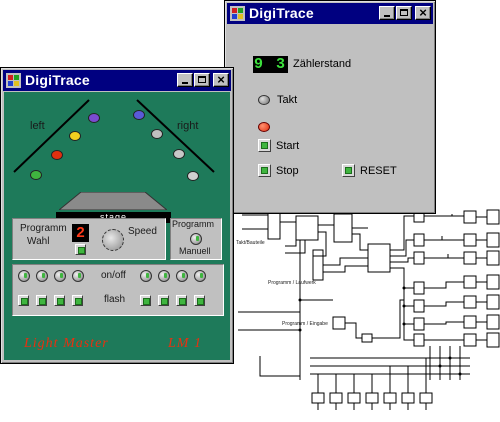 The image size is (500, 422). What do you see at coordinates (287, 171) in the screenshot?
I see `stop-label: Stop` at bounding box center [287, 171].